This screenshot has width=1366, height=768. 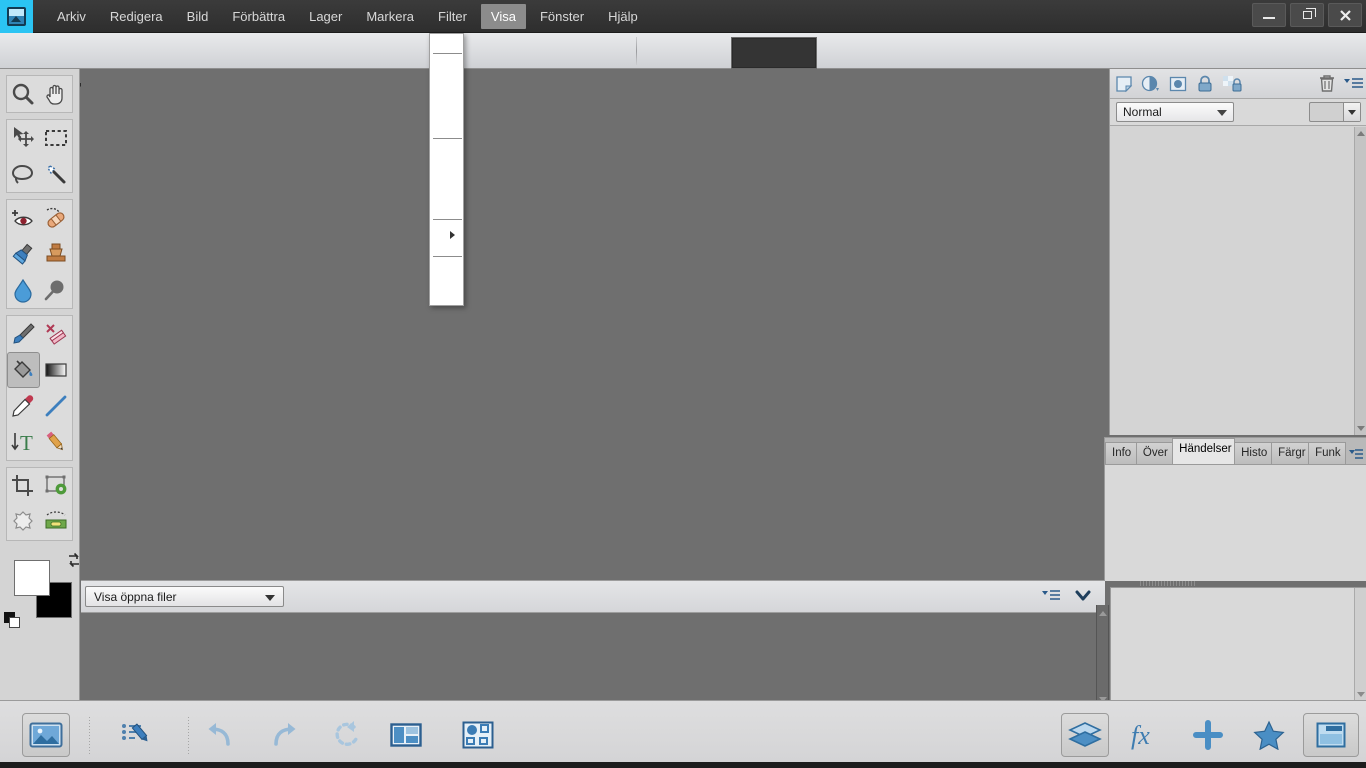 What do you see at coordinates (258, 16) in the screenshot?
I see `menu-forbattra: Förbättra` at bounding box center [258, 16].